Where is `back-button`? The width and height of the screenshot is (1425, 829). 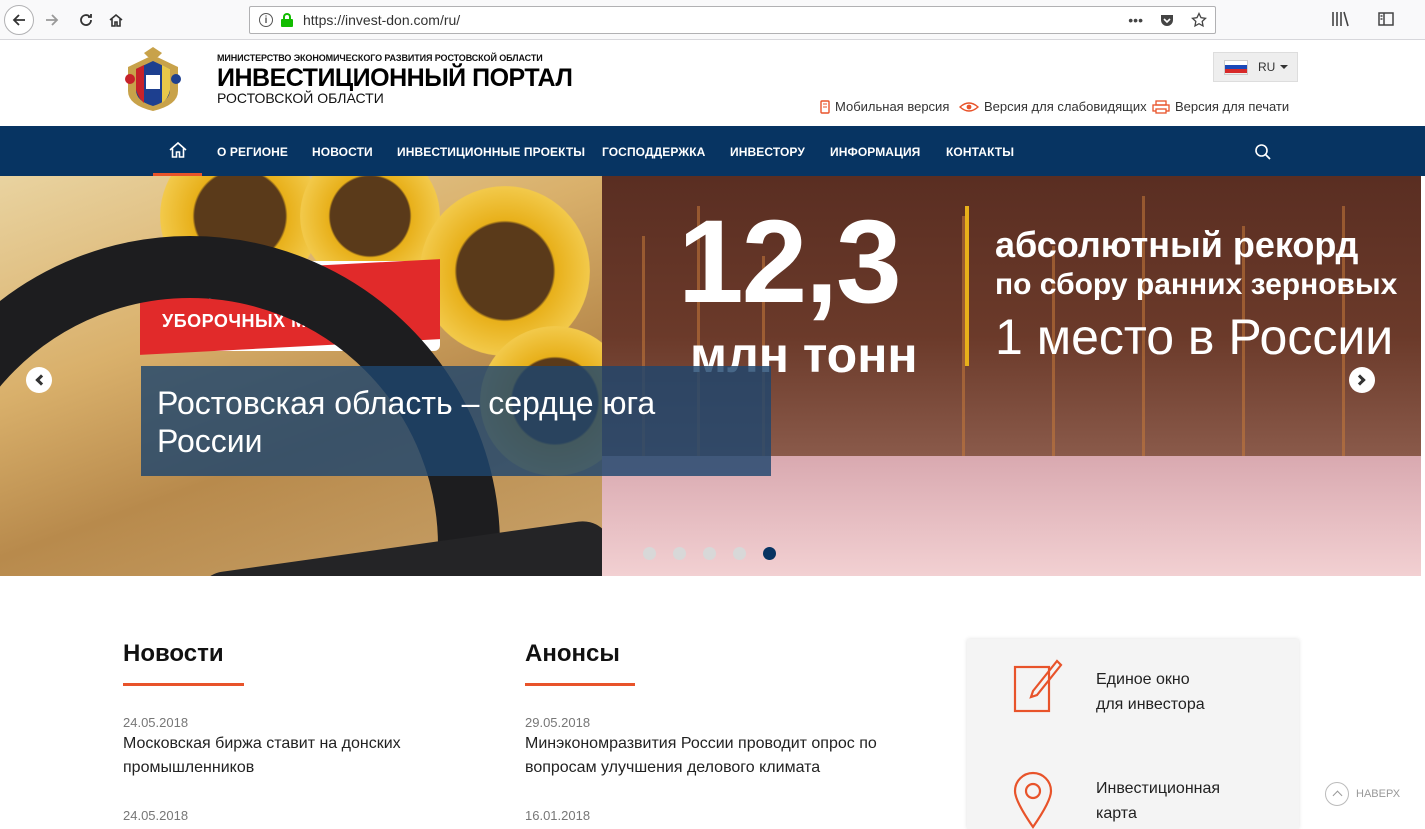 back-button is located at coordinates (19, 20).